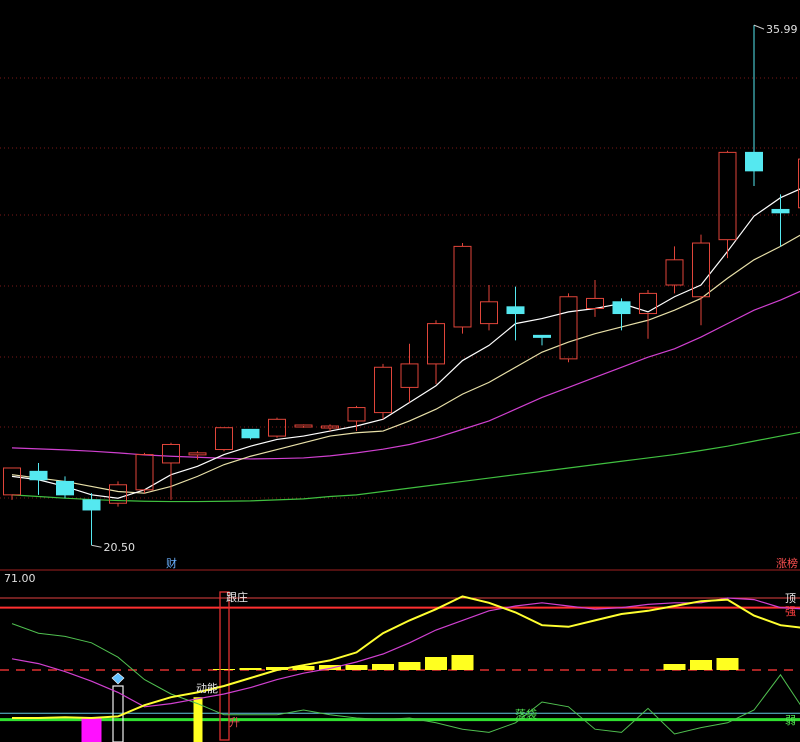 The height and width of the screenshot is (742, 800). Describe the element at coordinates (234, 722) in the screenshot. I see `rise-label: 升` at that location.